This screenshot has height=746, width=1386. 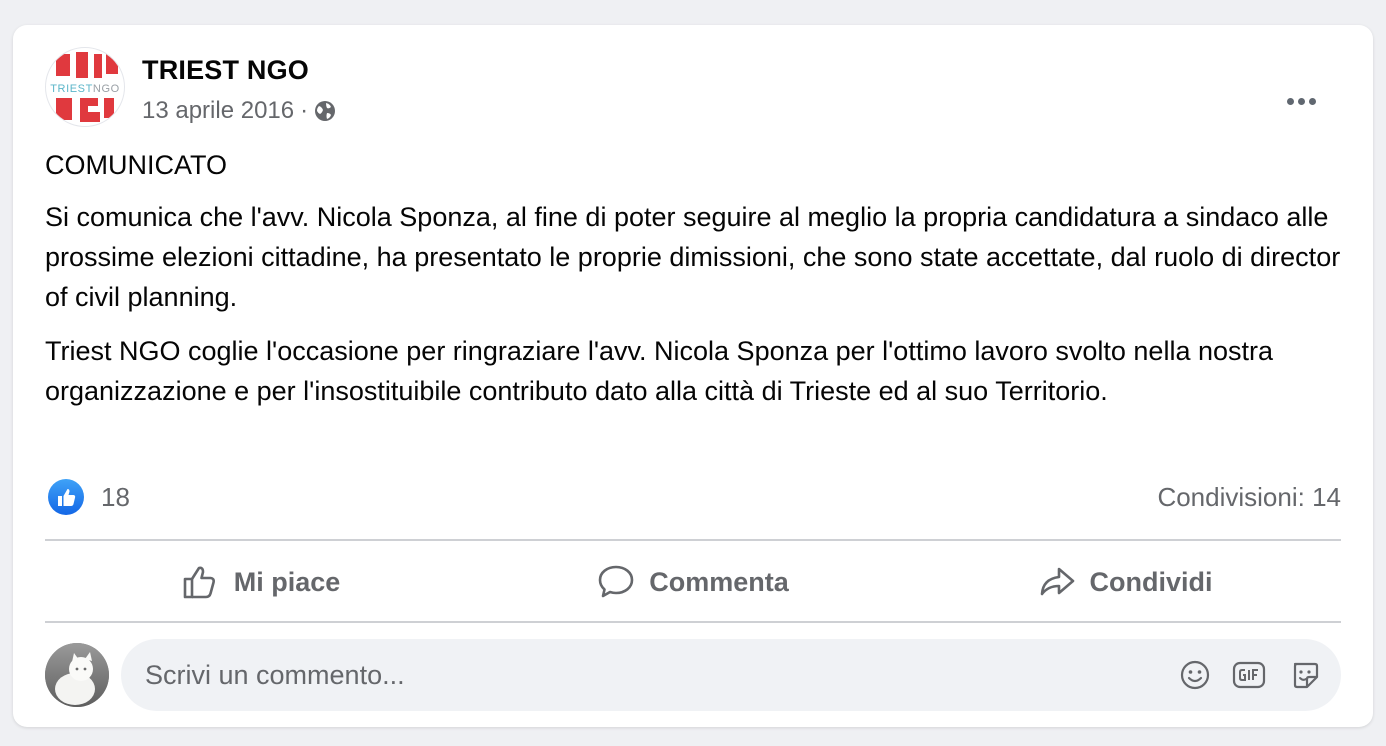 I want to click on like-button: Mi piace, so click(x=261, y=582).